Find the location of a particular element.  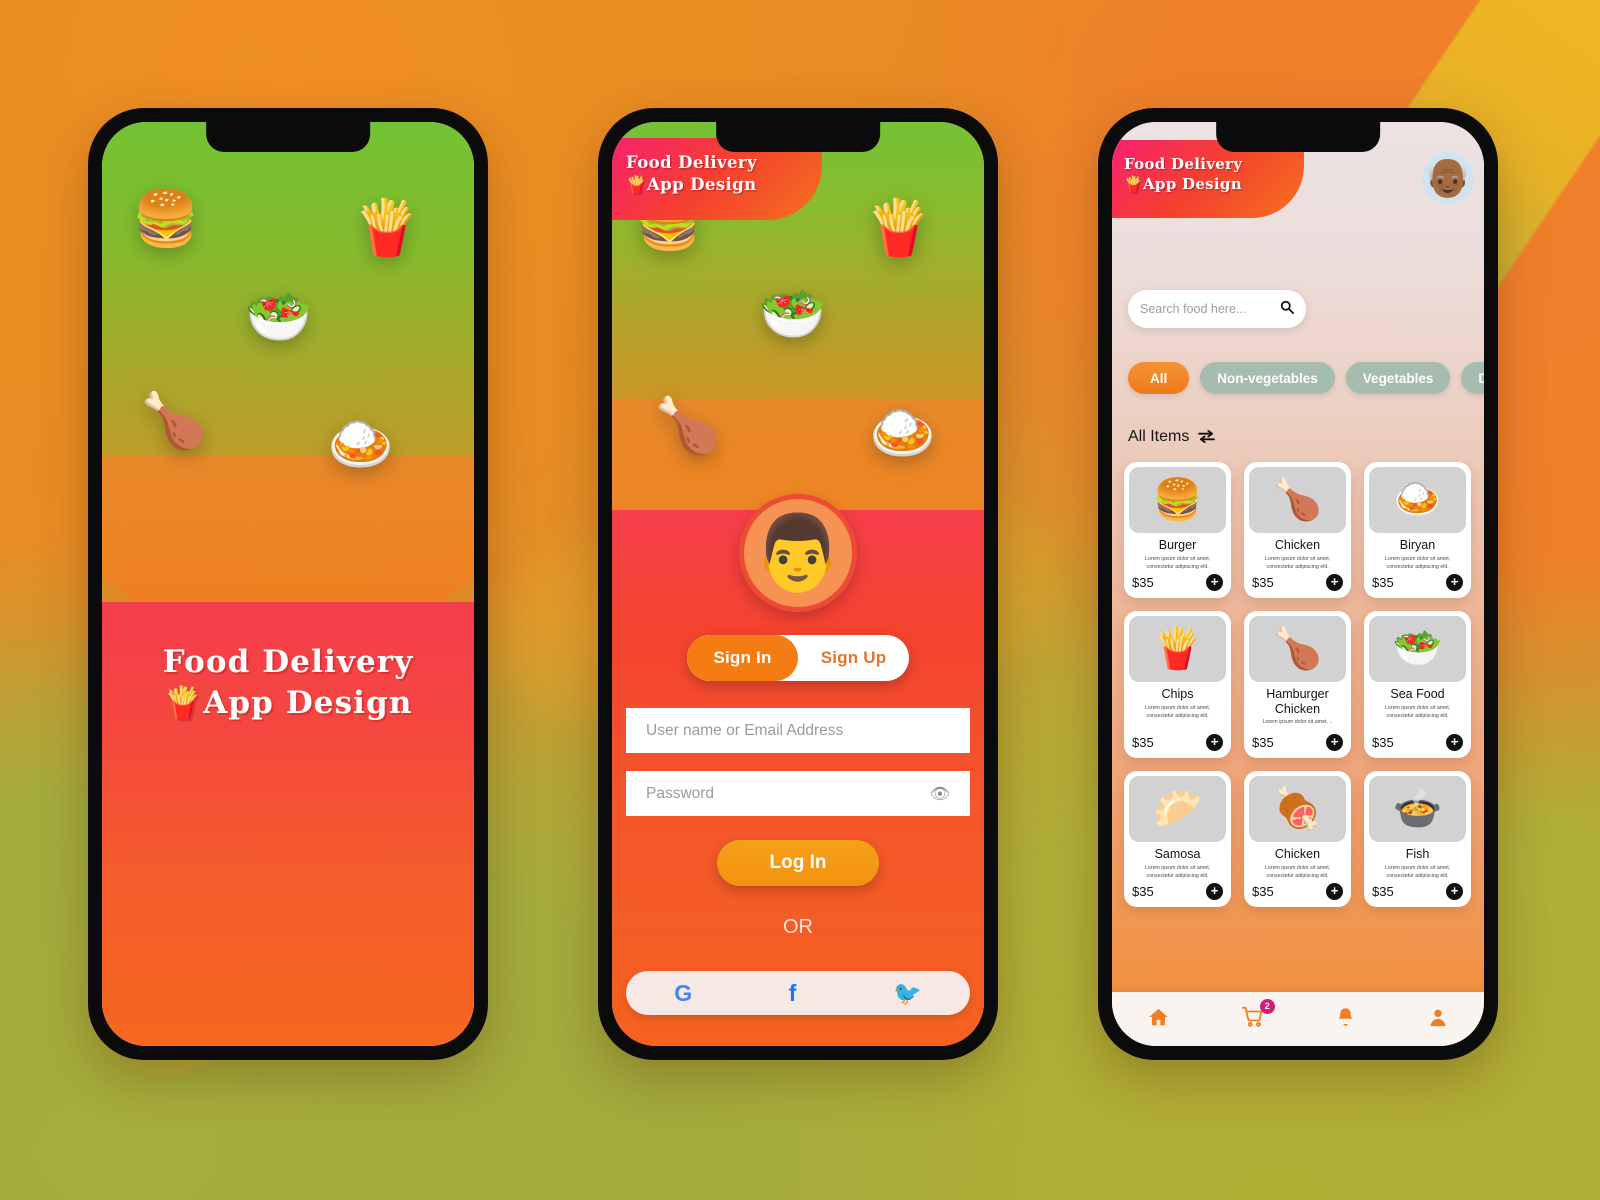

chip-all: All is located at coordinates (1159, 378).